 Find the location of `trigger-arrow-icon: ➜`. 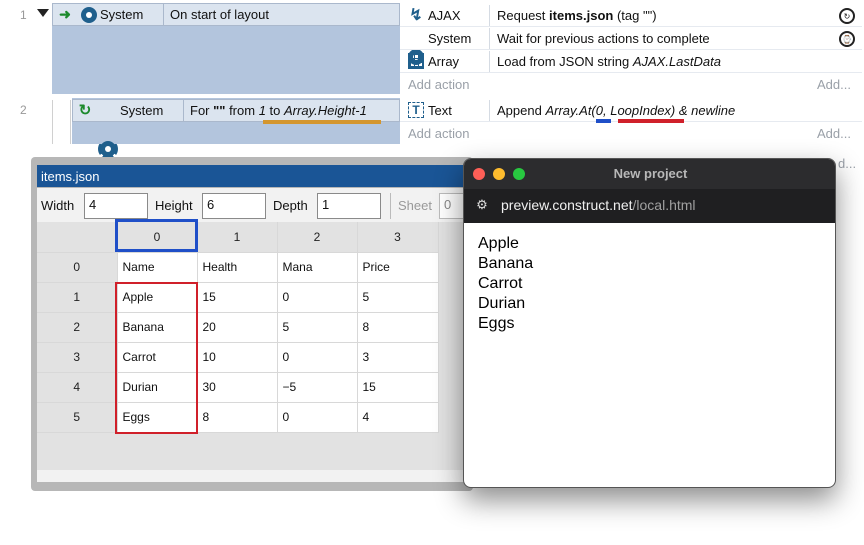

trigger-arrow-icon: ➜ is located at coordinates (65, 13).